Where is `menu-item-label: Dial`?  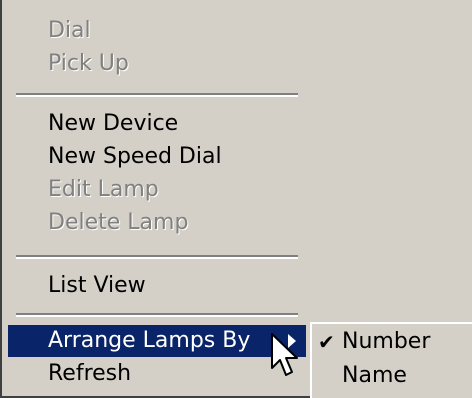
menu-item-label: Dial is located at coordinates (69, 30).